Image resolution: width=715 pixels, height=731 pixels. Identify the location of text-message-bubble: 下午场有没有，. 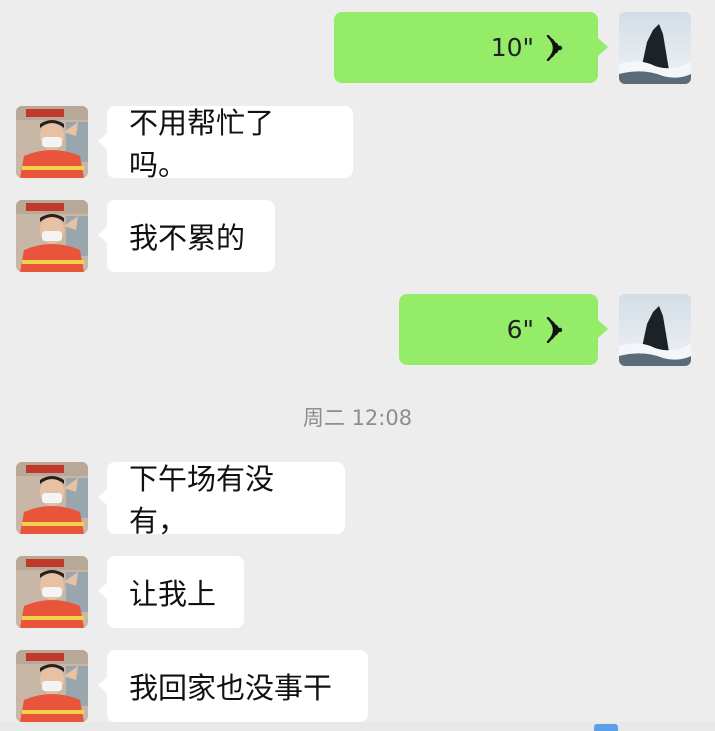
(221, 500).